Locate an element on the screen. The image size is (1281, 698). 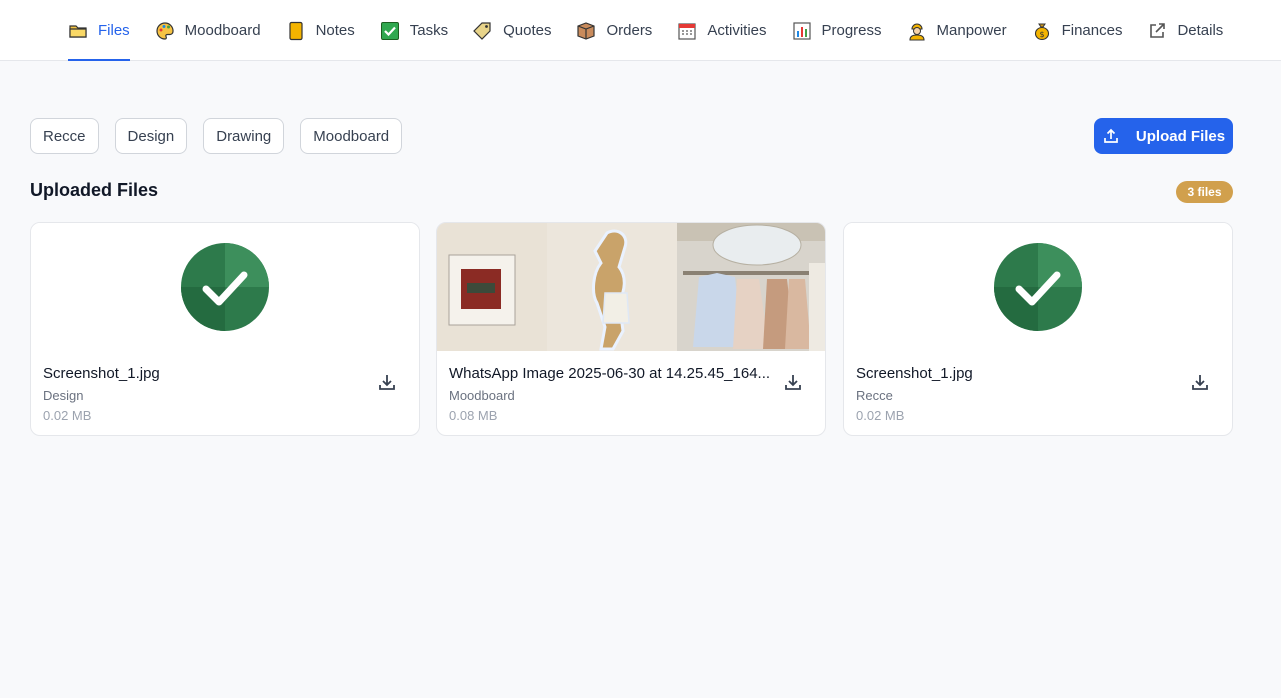
tab-label: Tasks is located at coordinates (429, 30).